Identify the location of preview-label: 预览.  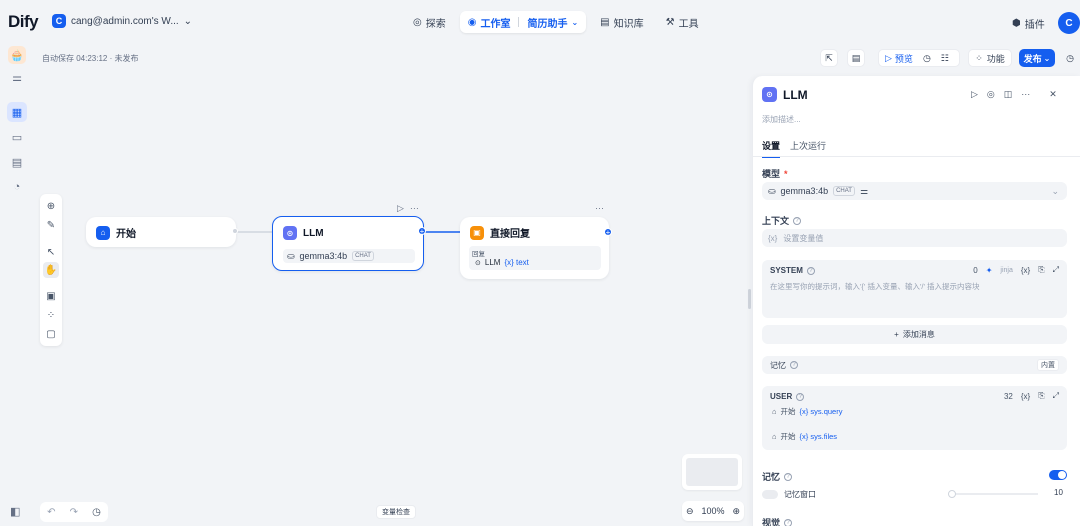
(903, 58).